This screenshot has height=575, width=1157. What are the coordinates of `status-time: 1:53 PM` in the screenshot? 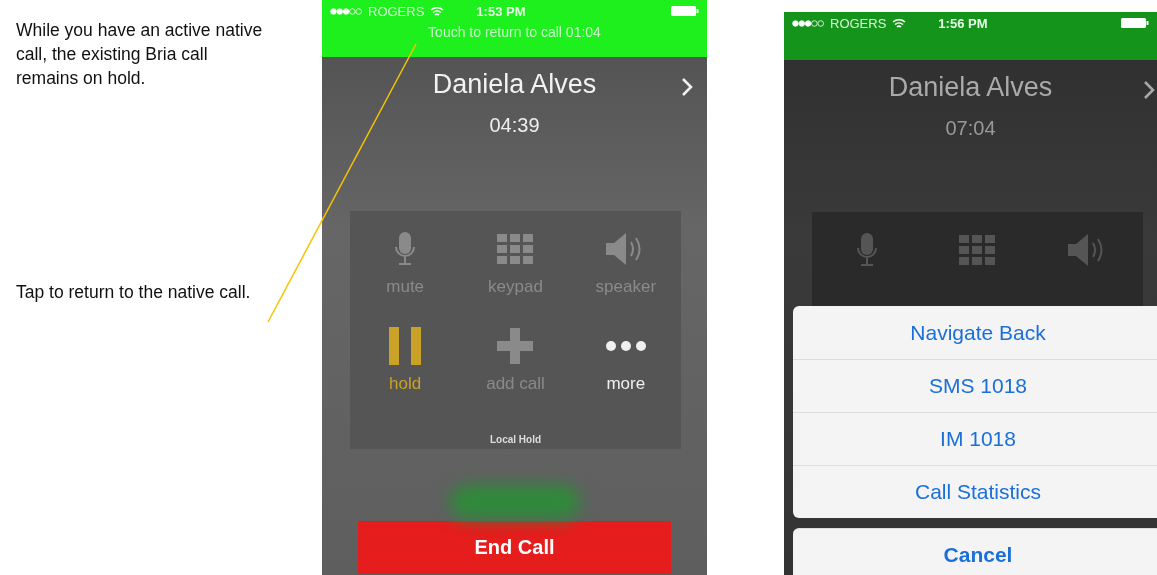 It's located at (501, 11).